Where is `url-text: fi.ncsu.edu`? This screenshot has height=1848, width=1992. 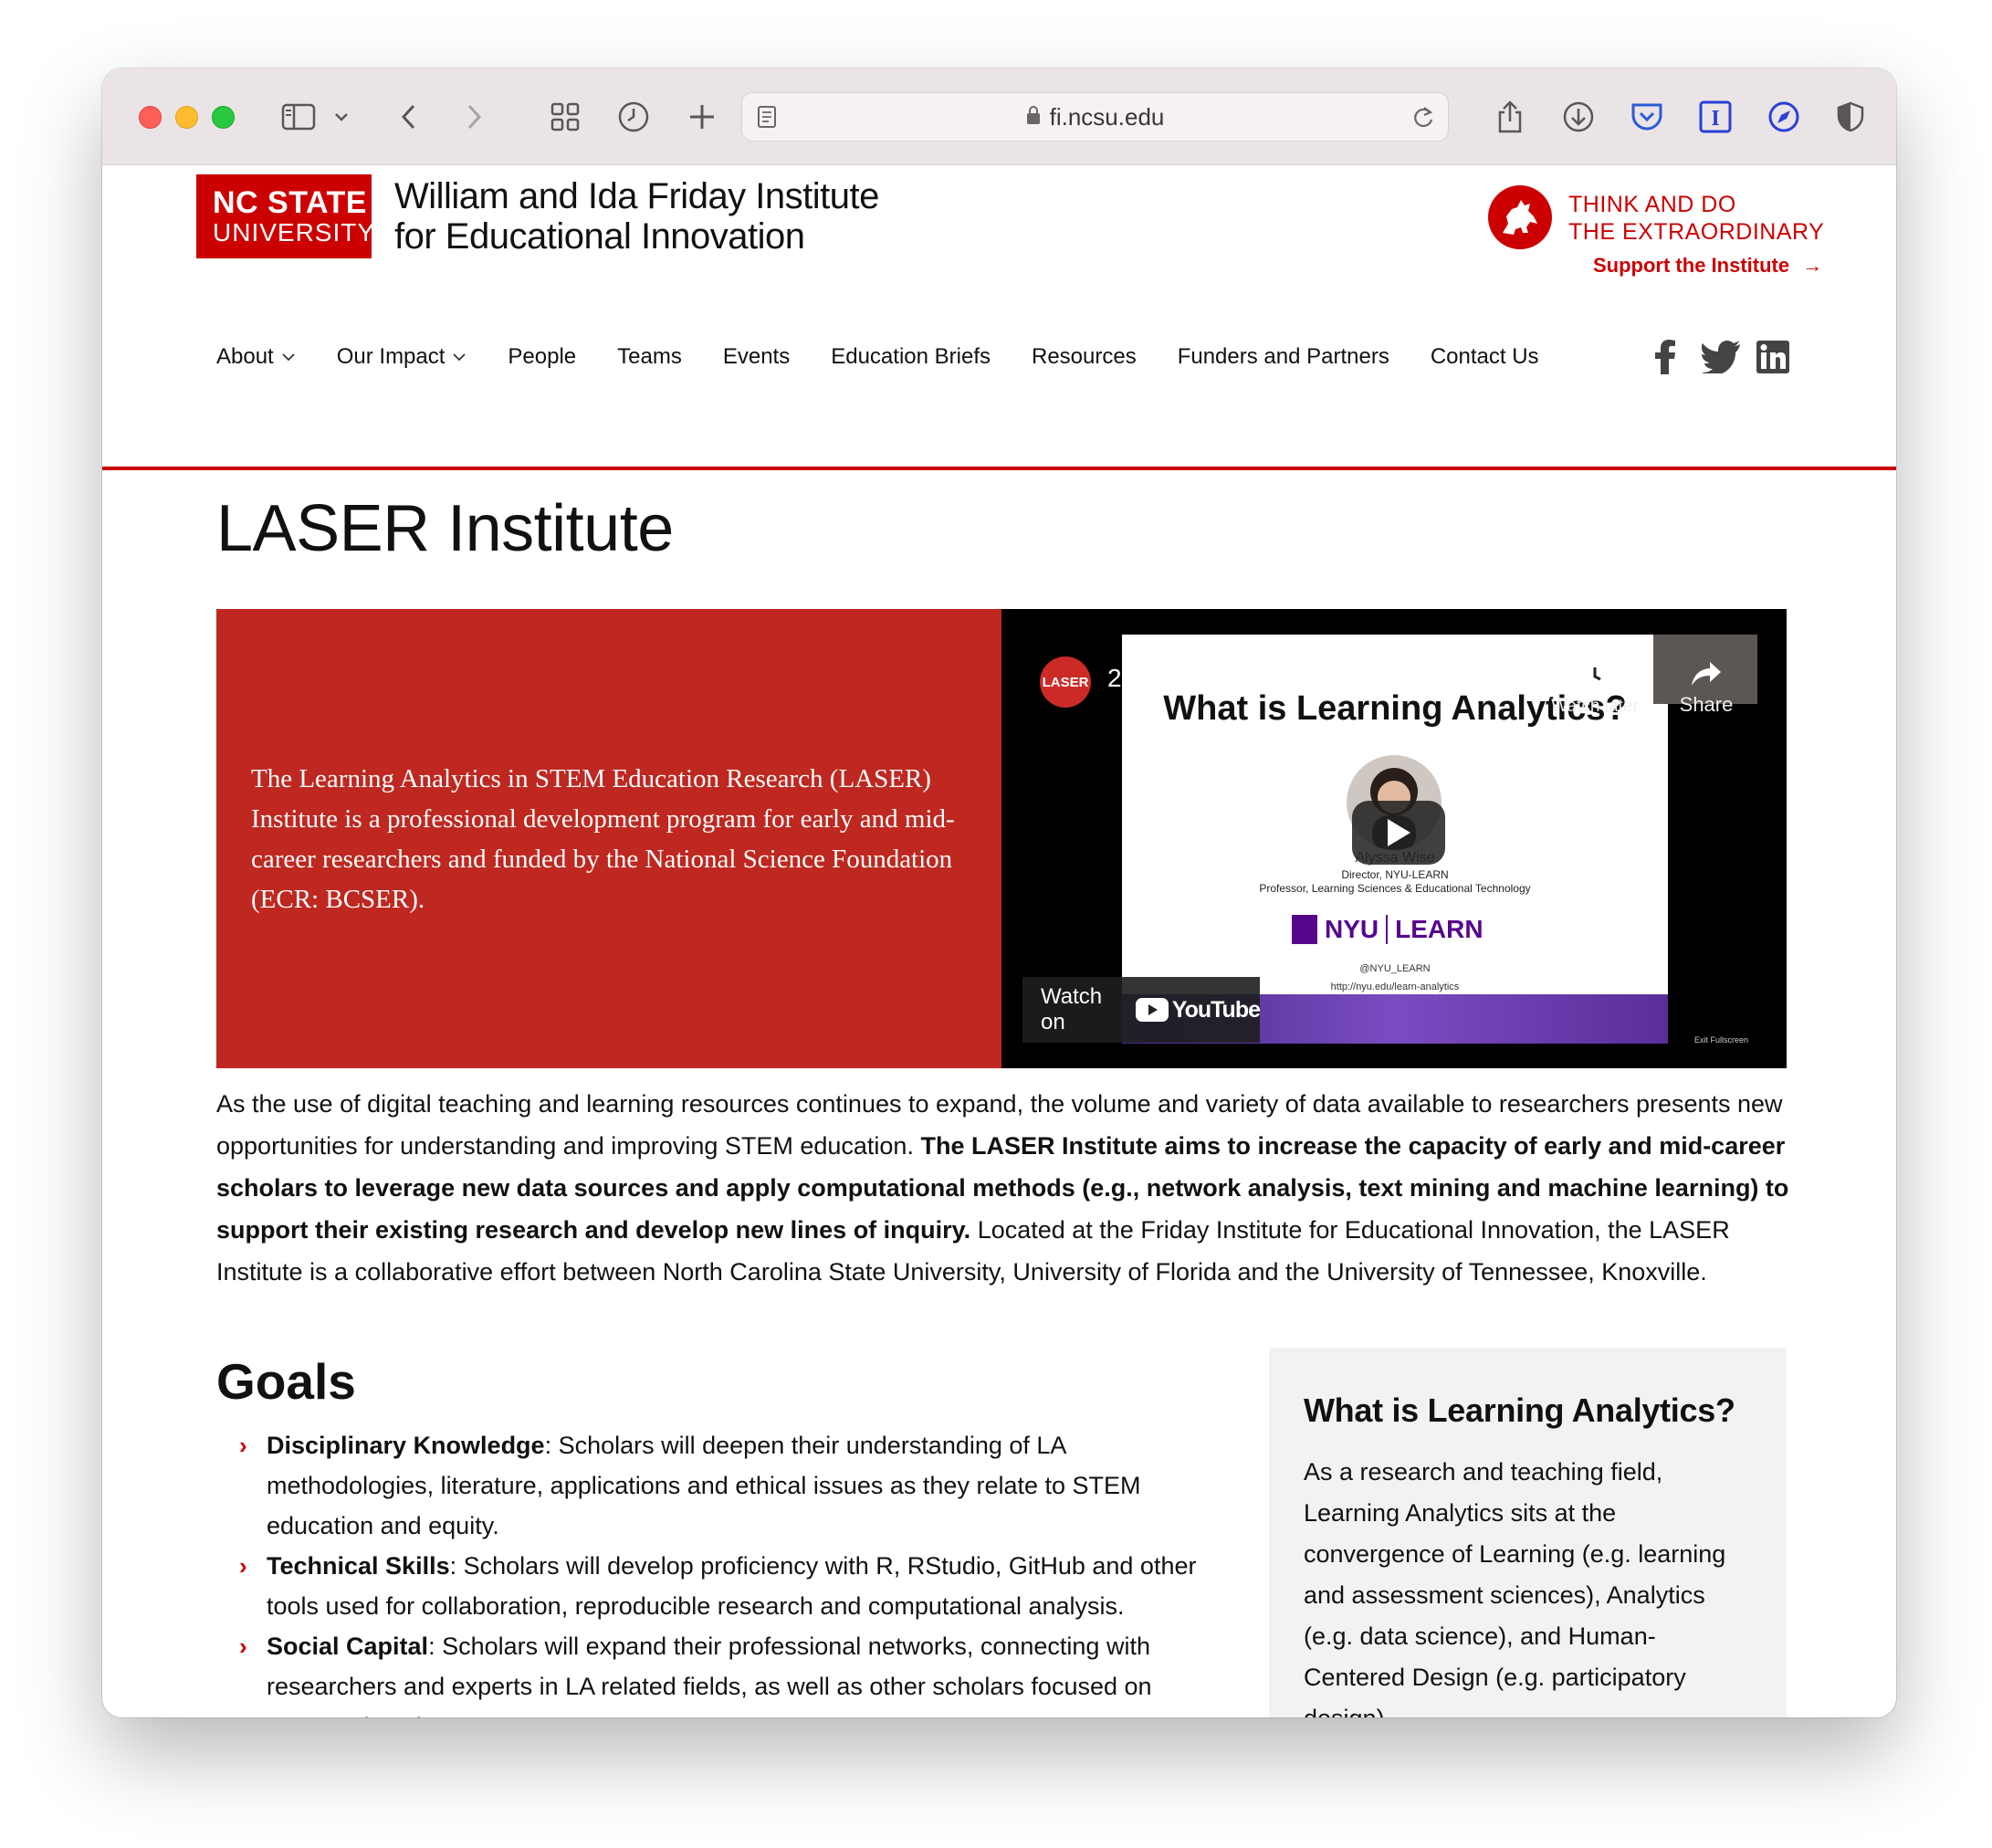 url-text: fi.ncsu.edu is located at coordinates (1107, 116).